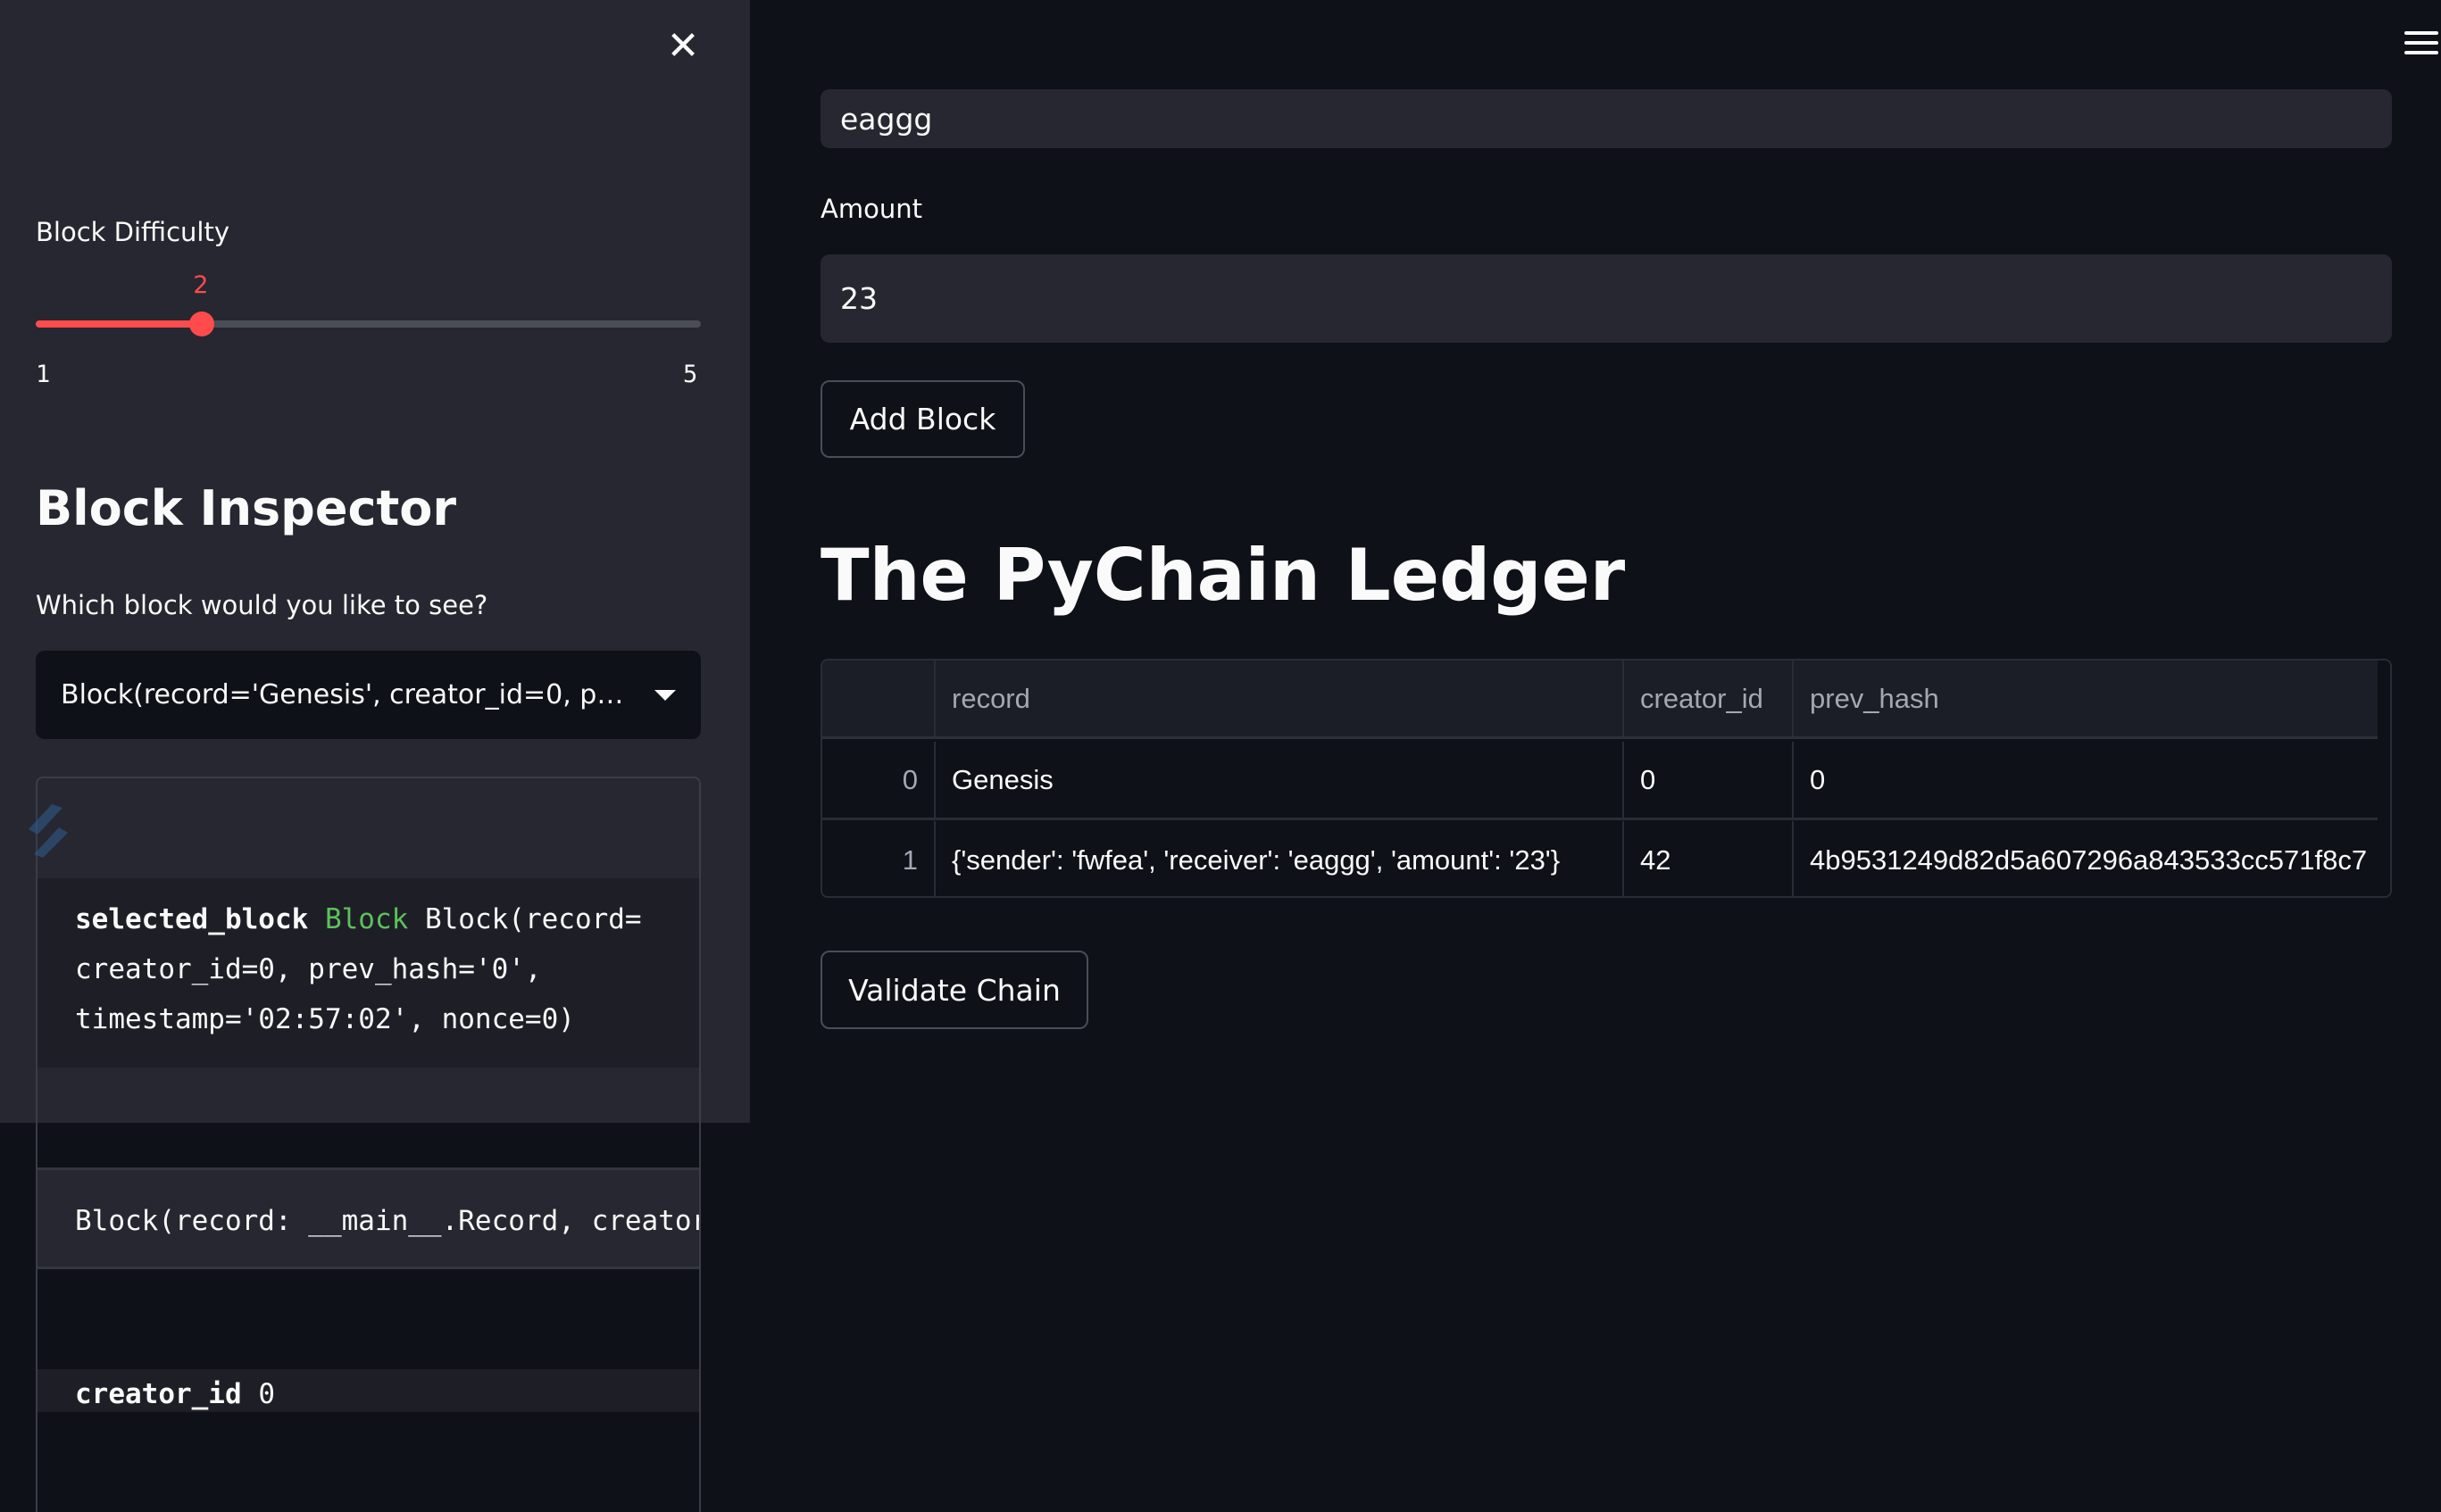 The image size is (2441, 1512). I want to click on amount-input: 23, so click(1607, 299).